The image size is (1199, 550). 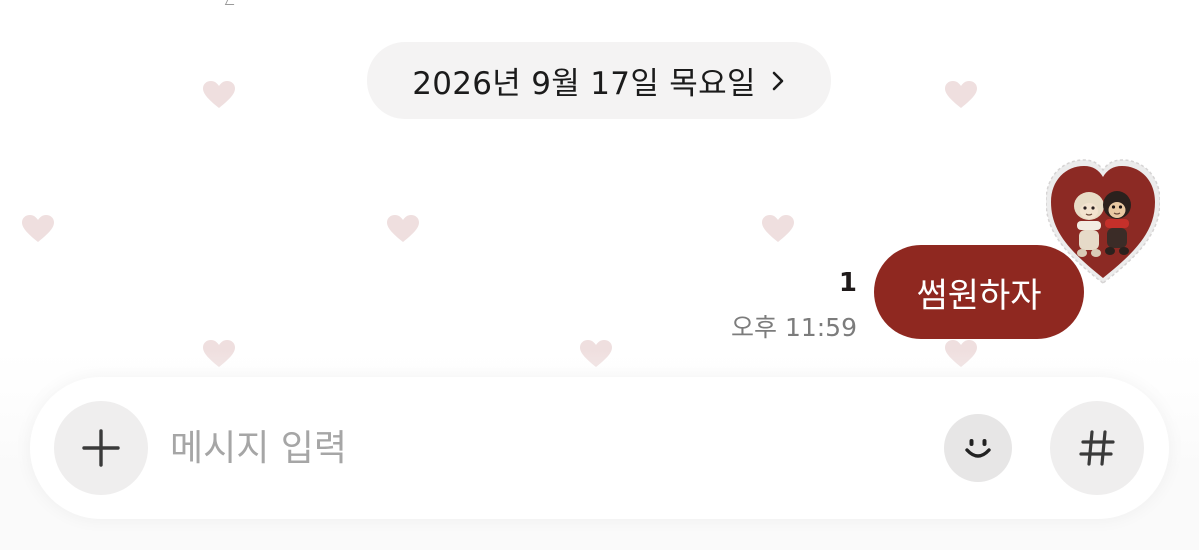 I want to click on attach-button, so click(x=101, y=448).